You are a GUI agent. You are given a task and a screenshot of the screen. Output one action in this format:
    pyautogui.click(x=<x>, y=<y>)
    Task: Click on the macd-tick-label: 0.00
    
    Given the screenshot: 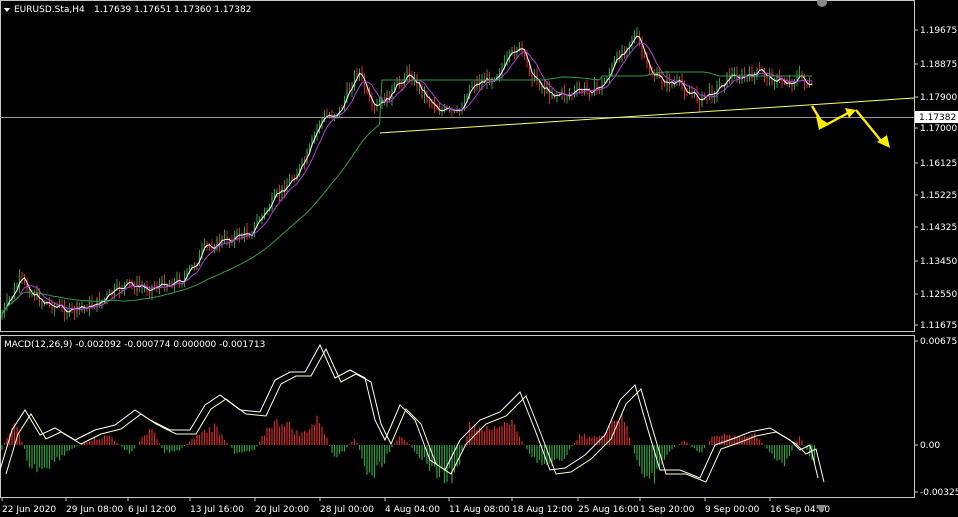 What is the action you would take?
    pyautogui.click(x=930, y=446)
    